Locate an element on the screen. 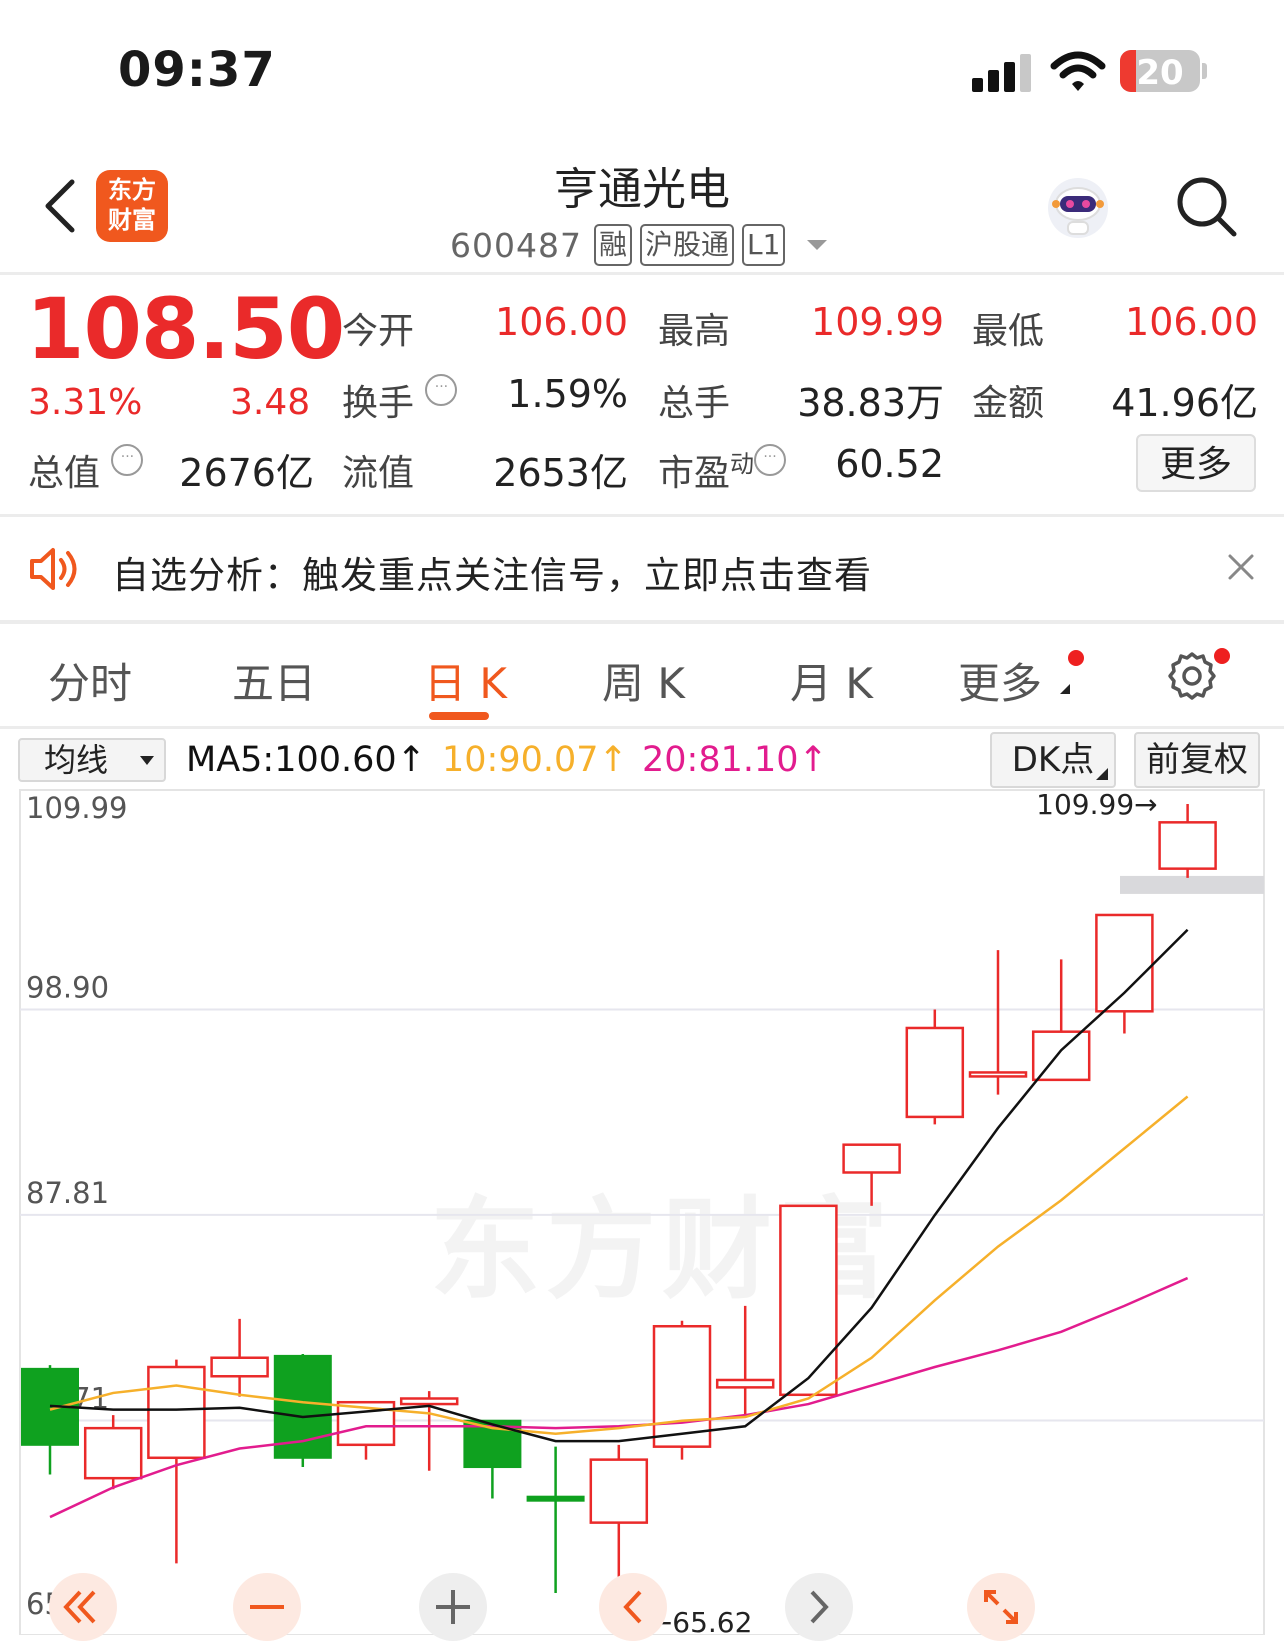 This screenshot has width=1284, height=1642. dk-point-button: DK点 is located at coordinates (1053, 760).